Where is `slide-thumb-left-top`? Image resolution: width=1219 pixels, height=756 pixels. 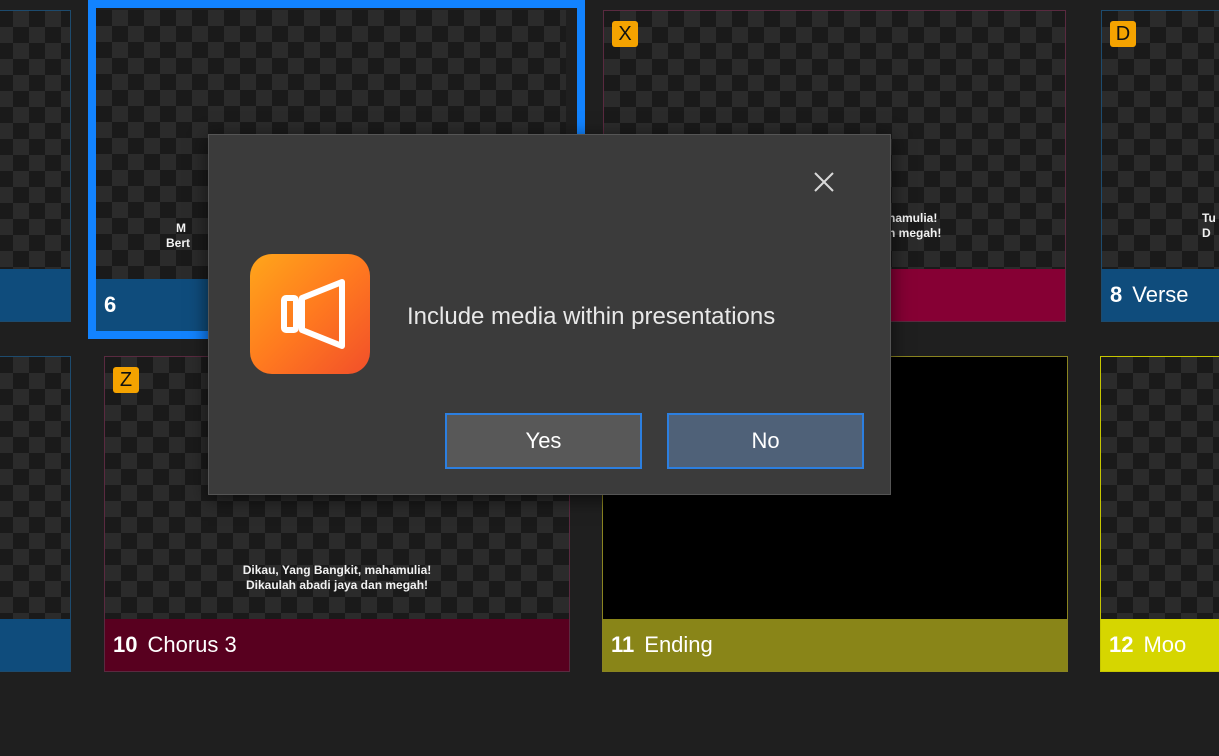
slide-thumb-left-top is located at coordinates (35, 166).